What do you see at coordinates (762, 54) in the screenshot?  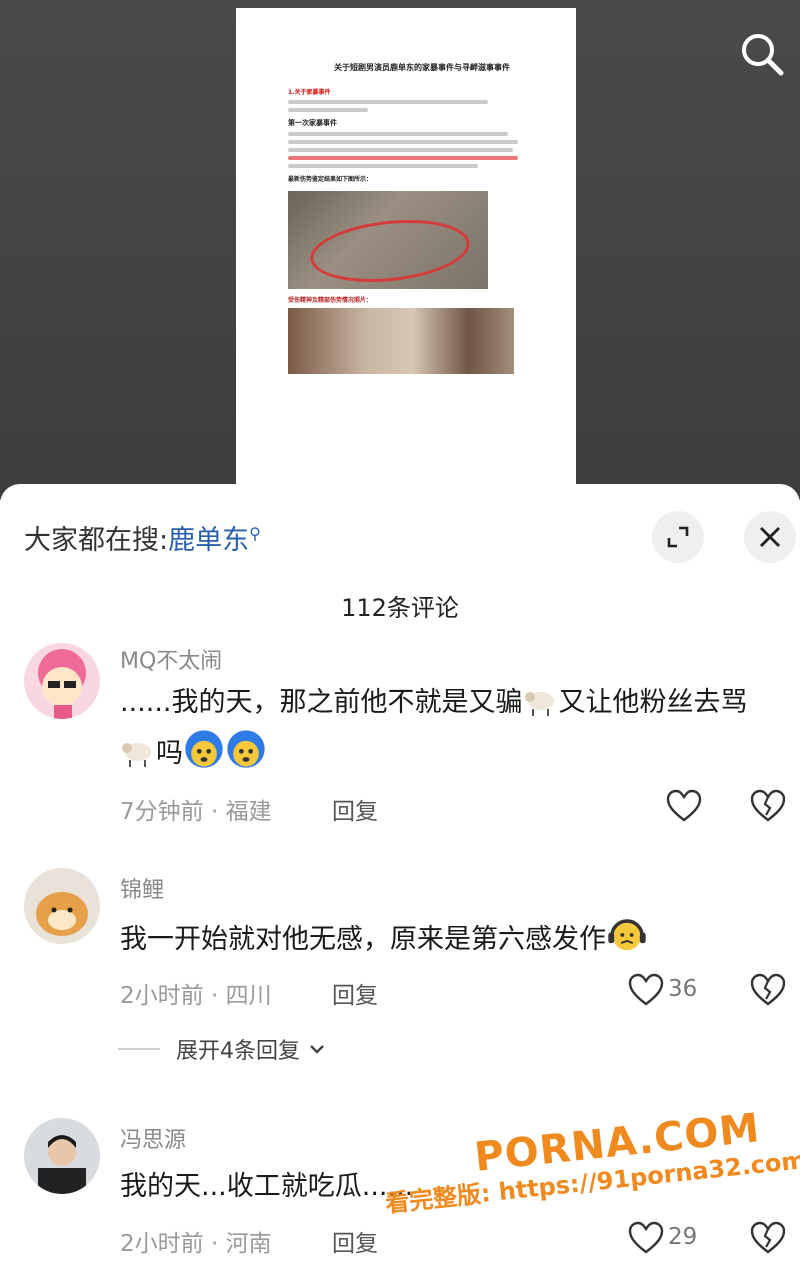 I see `search-icon` at bounding box center [762, 54].